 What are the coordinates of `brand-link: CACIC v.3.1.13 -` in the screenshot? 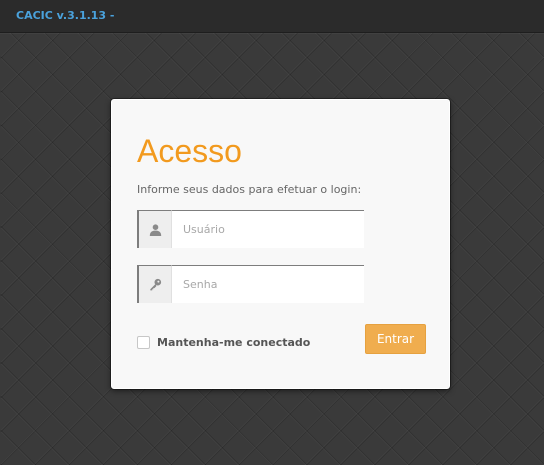 It's located at (65, 15).